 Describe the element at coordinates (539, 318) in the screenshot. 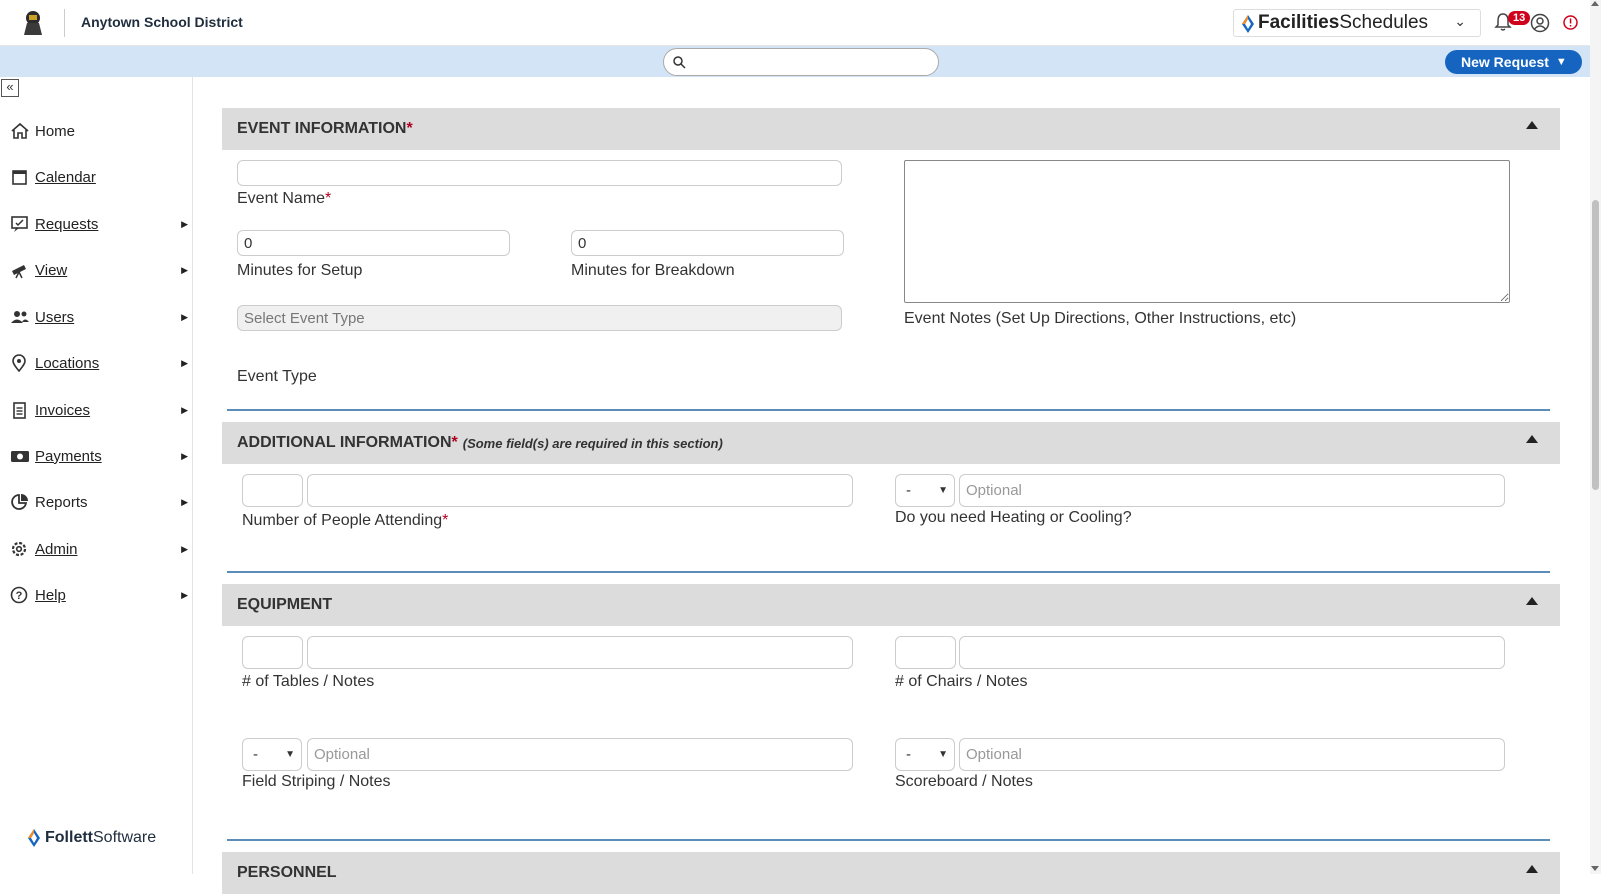

I see `event-type-select: Select Event Type` at that location.